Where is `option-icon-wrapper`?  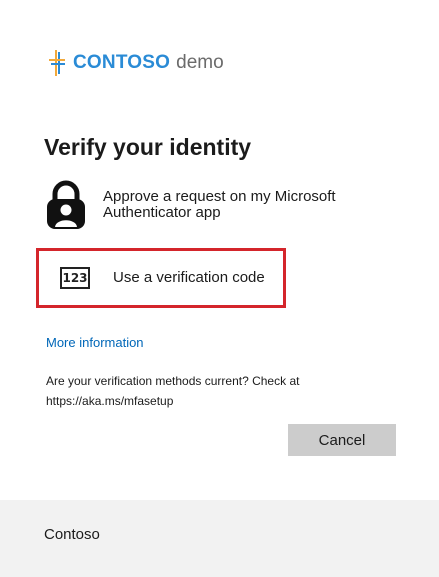
option-icon-wrapper is located at coordinates (66, 205).